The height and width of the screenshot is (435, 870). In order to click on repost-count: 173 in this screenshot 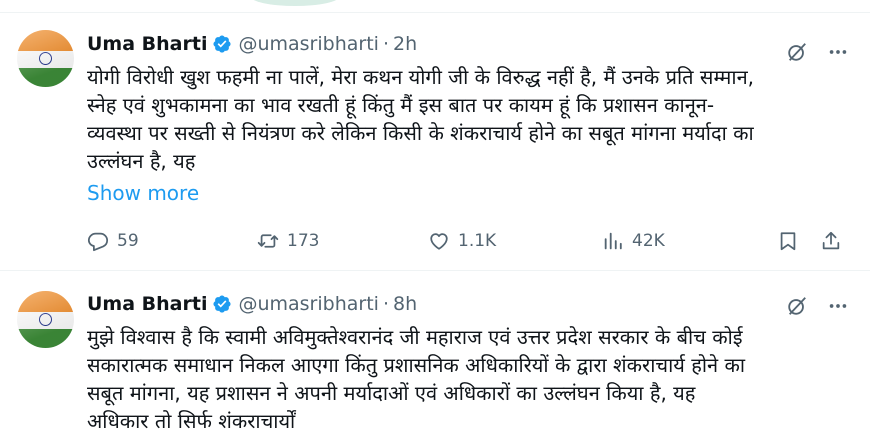, I will do `click(303, 241)`.